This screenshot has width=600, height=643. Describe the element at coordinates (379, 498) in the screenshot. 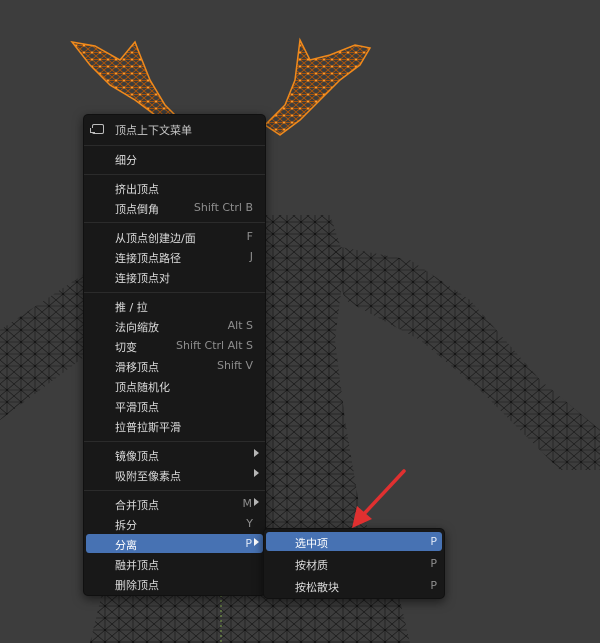

I see `annotation-arrow-icon` at that location.